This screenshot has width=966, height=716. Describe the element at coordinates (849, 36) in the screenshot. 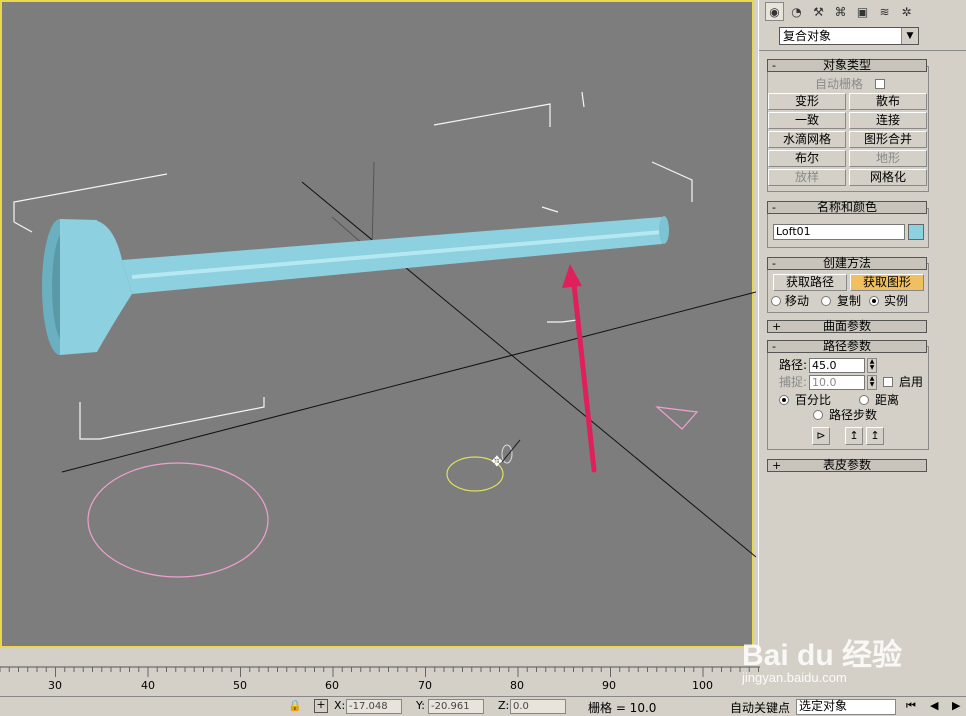

I see `category-dropdown: 复合对象 ▼` at that location.